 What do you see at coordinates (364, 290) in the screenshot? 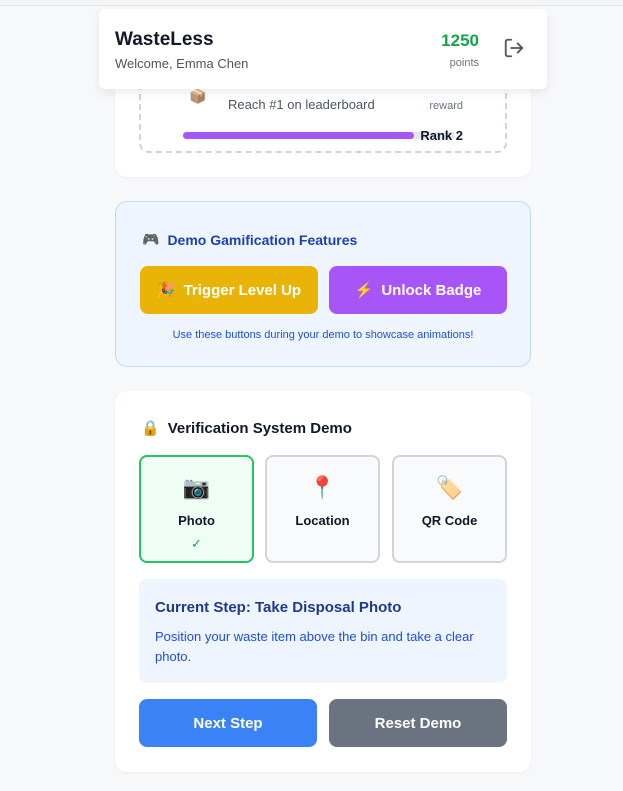
I see `lightning-icon: ⚡` at bounding box center [364, 290].